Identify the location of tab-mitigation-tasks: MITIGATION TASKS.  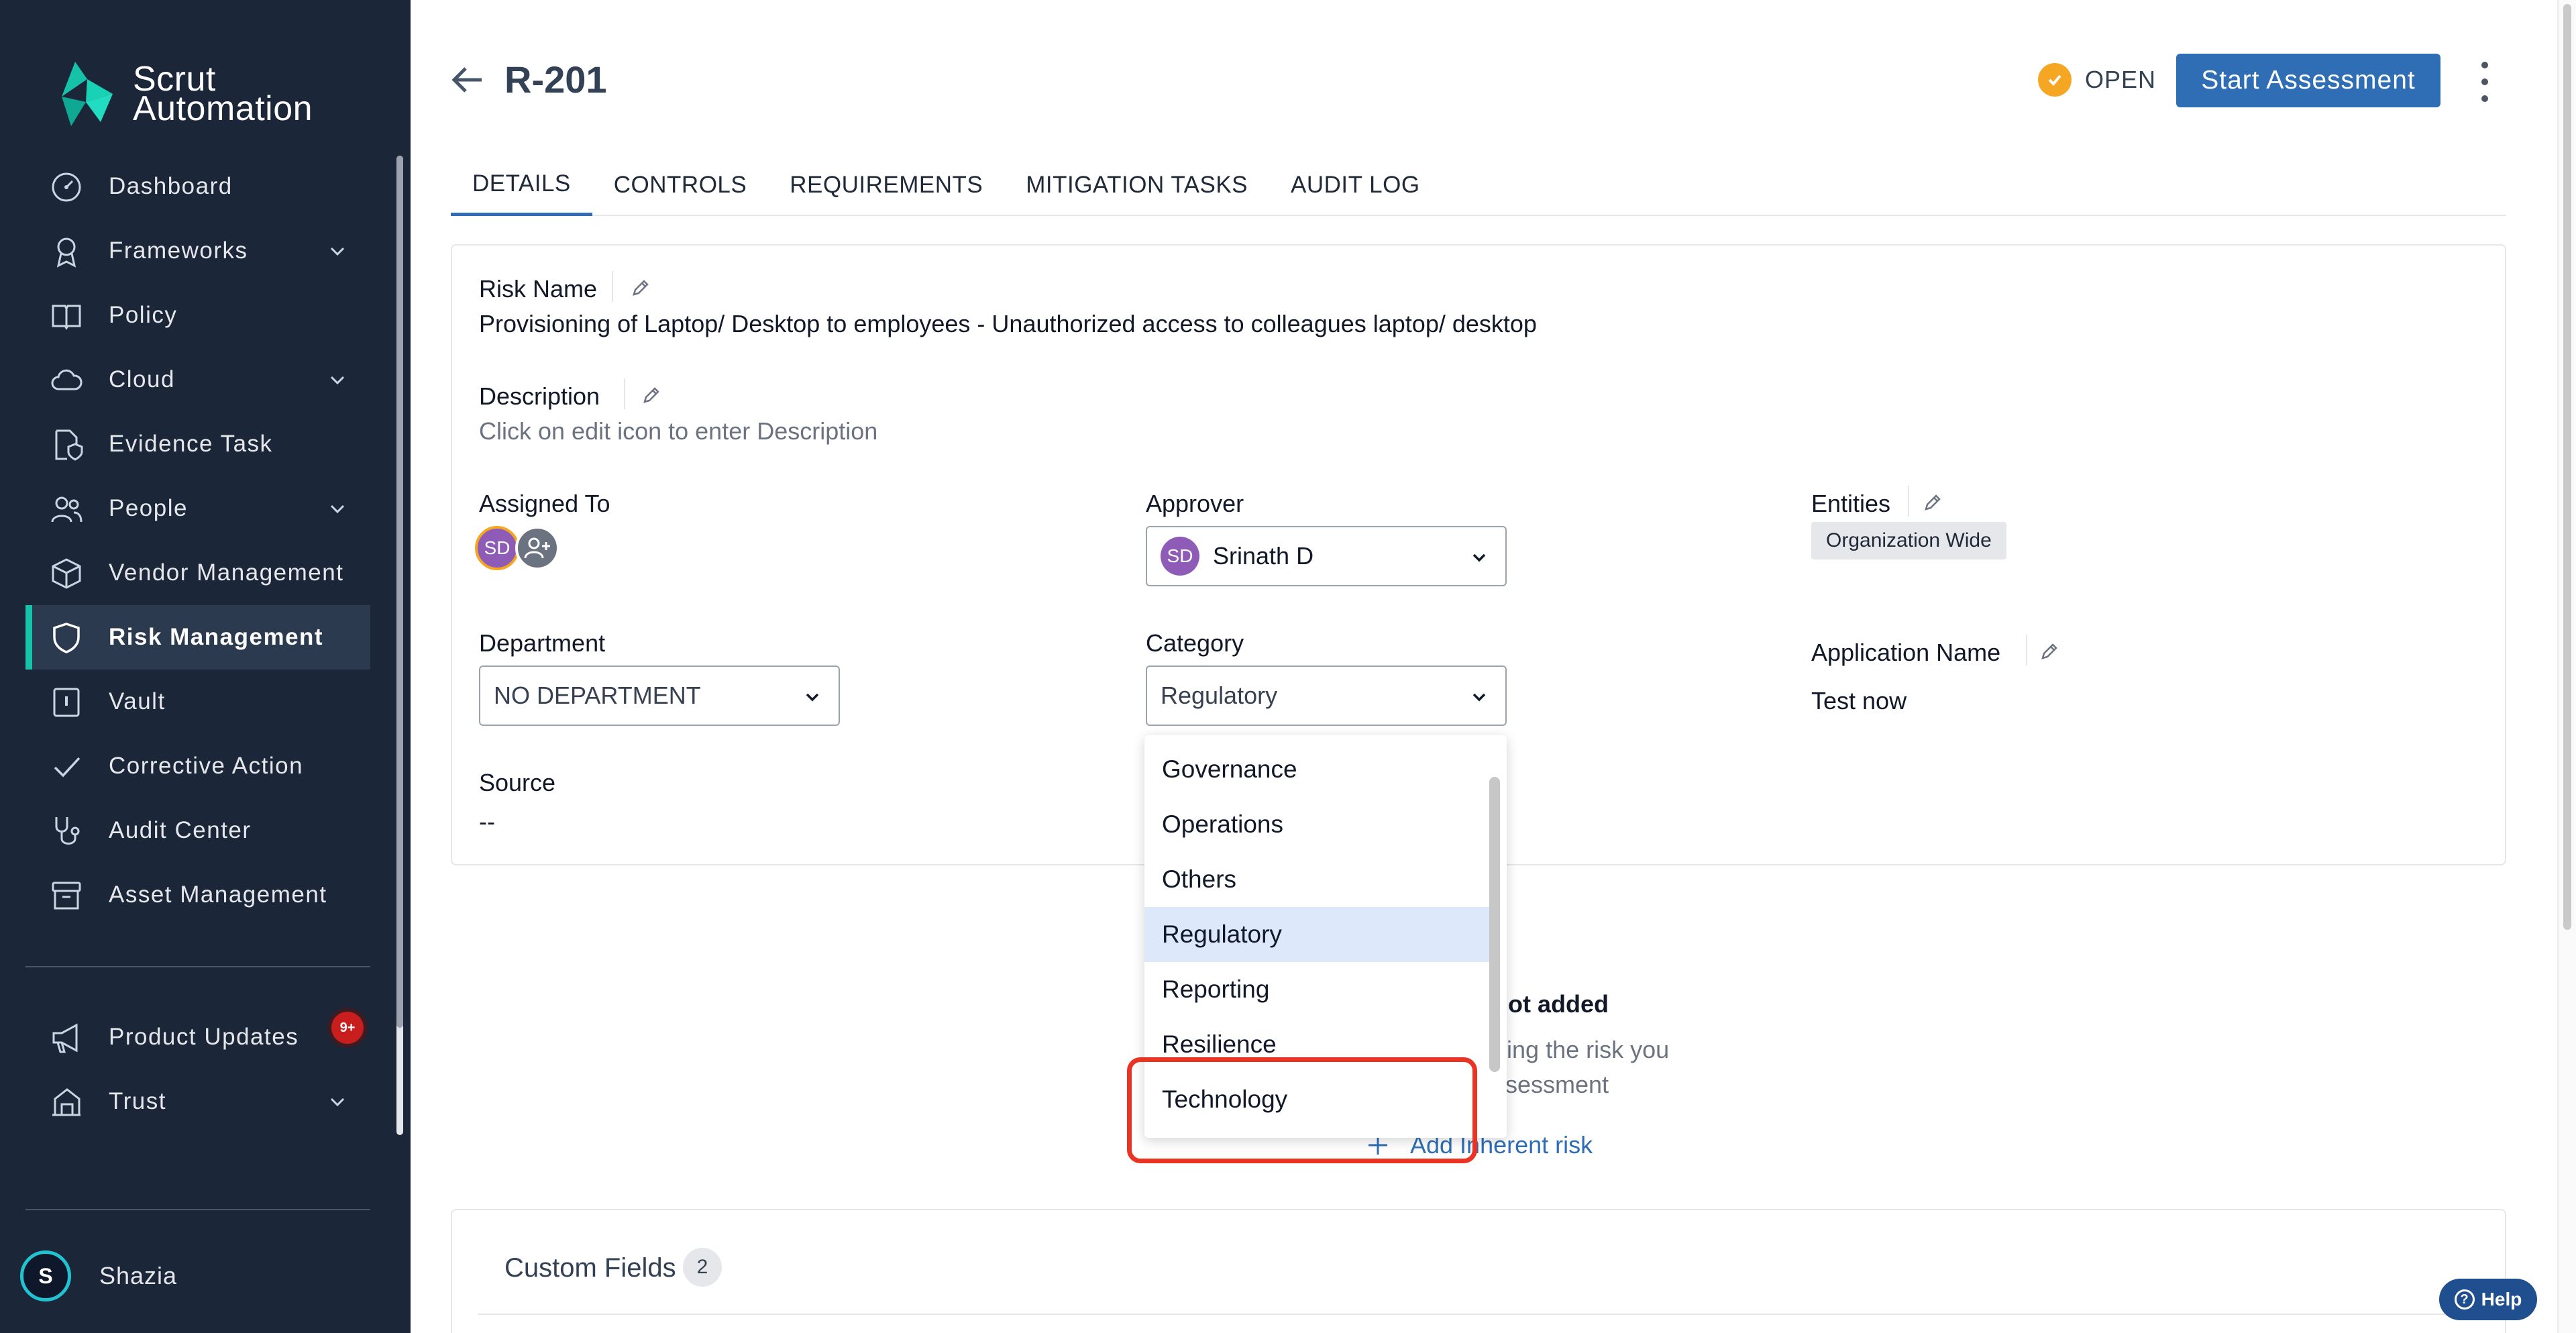
(1136, 185).